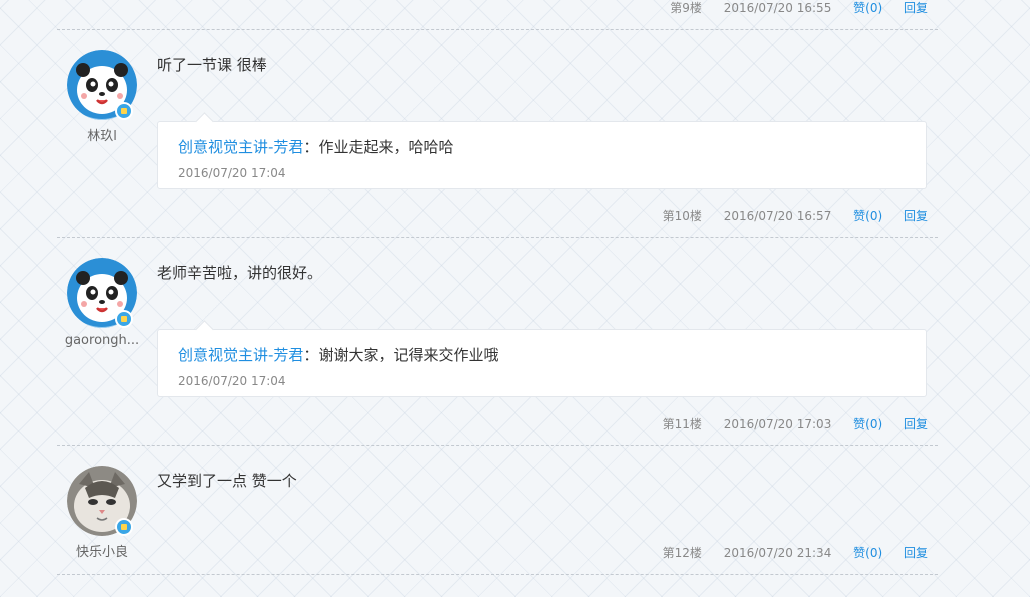 This screenshot has height=597, width=1030. What do you see at coordinates (777, 8) in the screenshot?
I see `post-date: 2016/07/20 16:55` at bounding box center [777, 8].